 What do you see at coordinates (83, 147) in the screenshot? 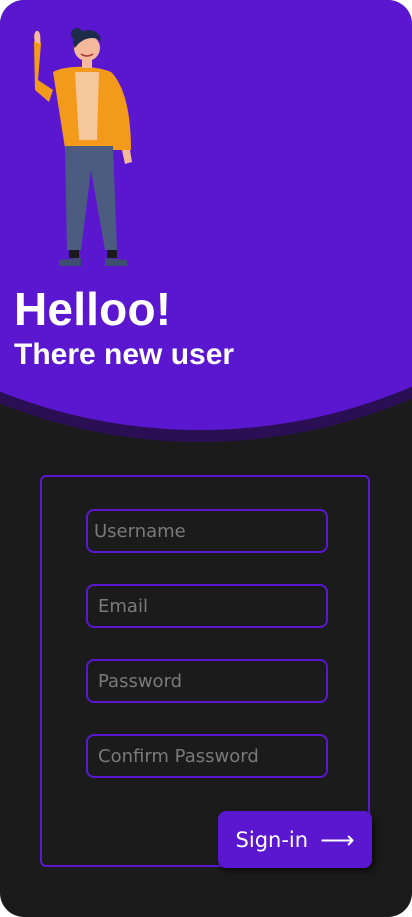
I see `waving-person-illustration` at bounding box center [83, 147].